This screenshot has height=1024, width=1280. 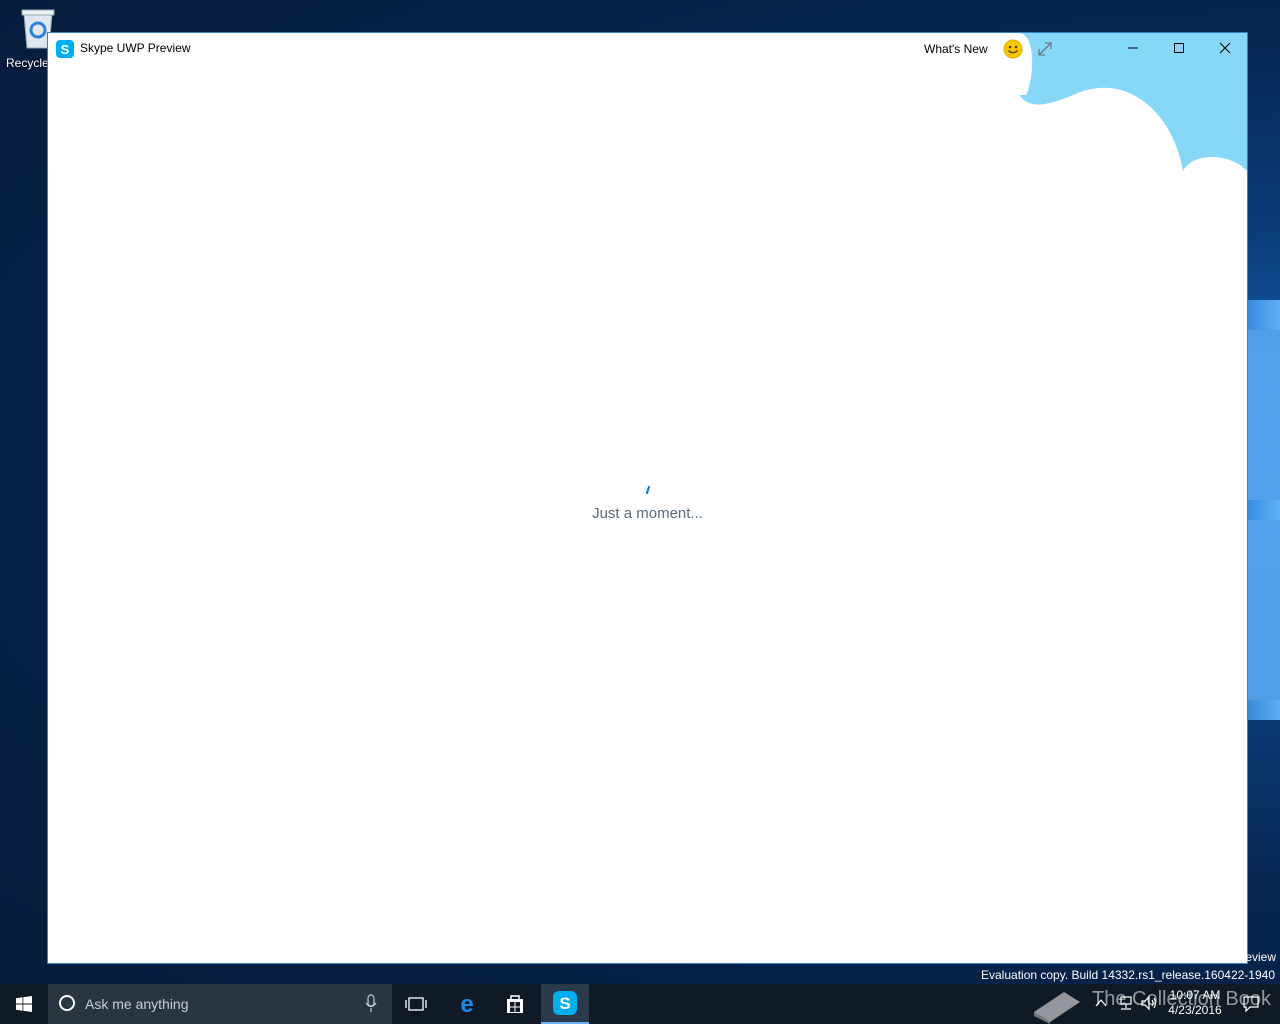 I want to click on start-button, so click(x=24, y=1004).